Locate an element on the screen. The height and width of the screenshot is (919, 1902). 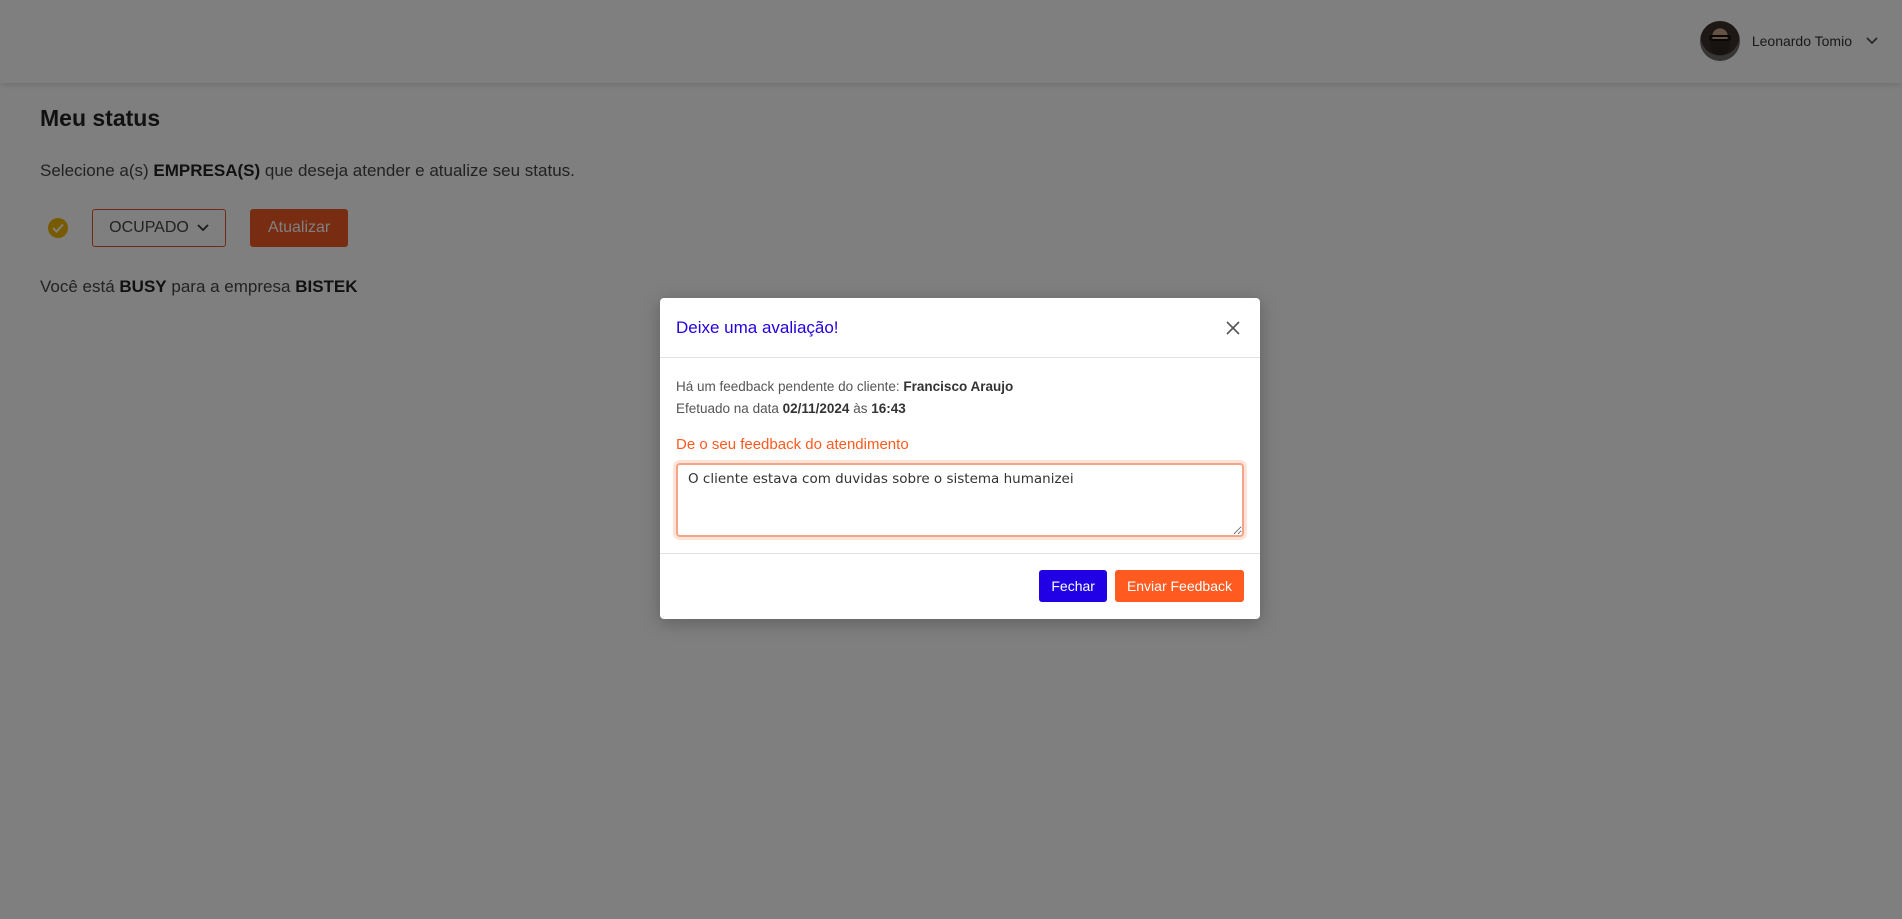
close-icon is located at coordinates (1233, 328).